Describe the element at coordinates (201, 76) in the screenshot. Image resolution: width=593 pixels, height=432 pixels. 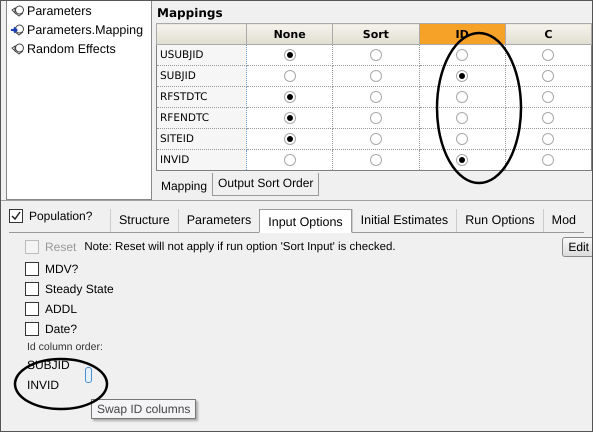
I see `table-cell: SUBJID` at that location.